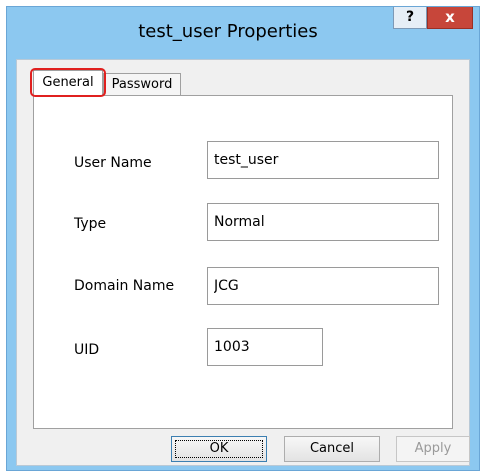  Describe the element at coordinates (323, 160) in the screenshot. I see `user-name-field` at that location.